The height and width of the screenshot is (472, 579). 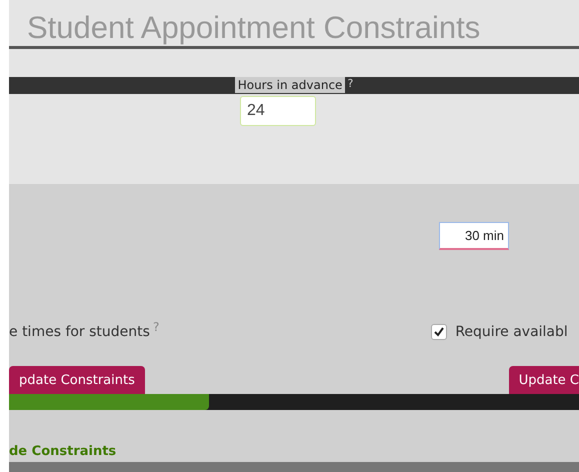 What do you see at coordinates (254, 28) in the screenshot?
I see `page-title: Student Appointment Constraints` at bounding box center [254, 28].